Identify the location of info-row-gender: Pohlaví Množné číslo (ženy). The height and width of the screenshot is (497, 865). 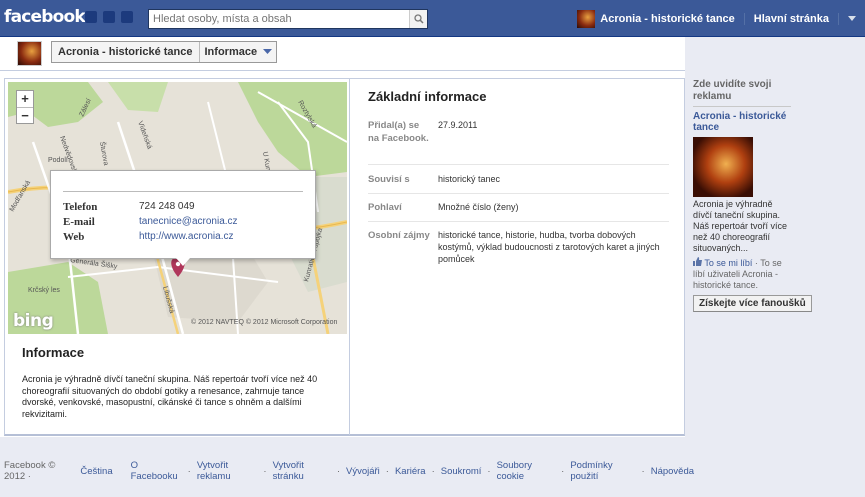
(518, 211).